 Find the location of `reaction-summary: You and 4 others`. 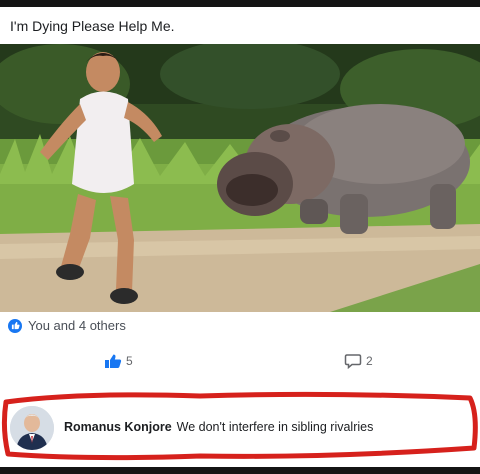

reaction-summary: You and 4 others is located at coordinates (67, 325).